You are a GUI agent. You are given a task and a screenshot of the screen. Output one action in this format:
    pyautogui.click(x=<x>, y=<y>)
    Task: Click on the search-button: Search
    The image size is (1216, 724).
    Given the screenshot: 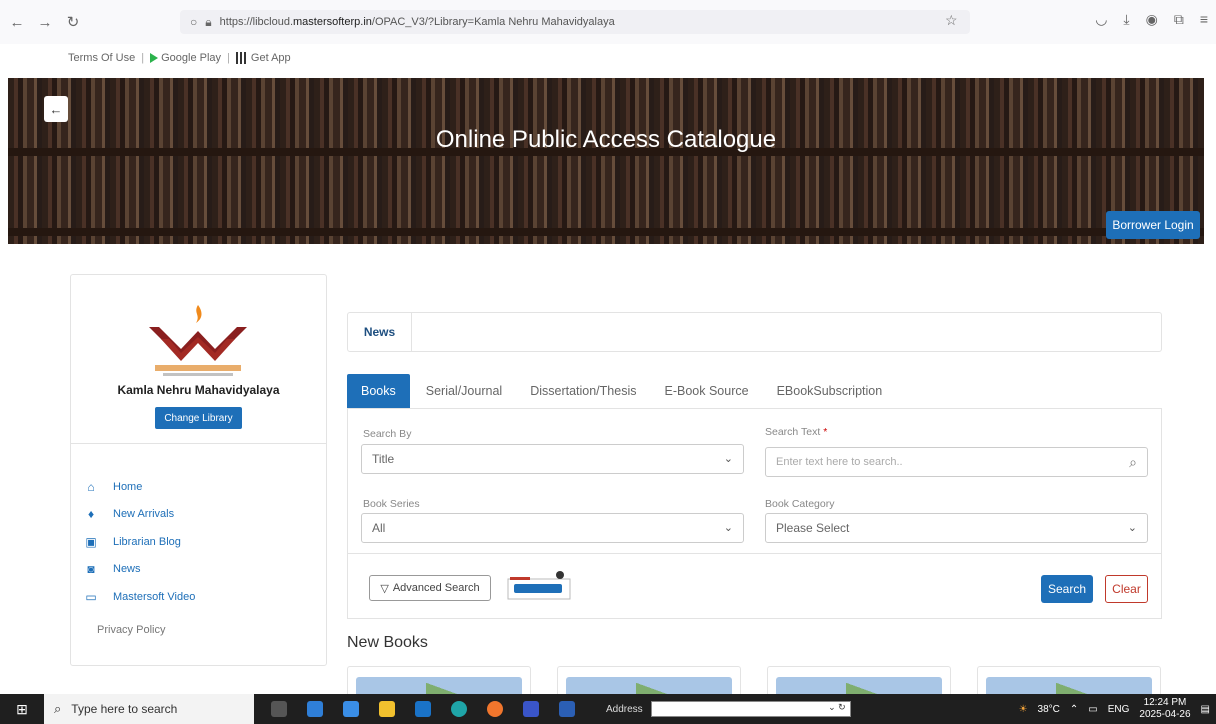 What is the action you would take?
    pyautogui.click(x=1067, y=589)
    